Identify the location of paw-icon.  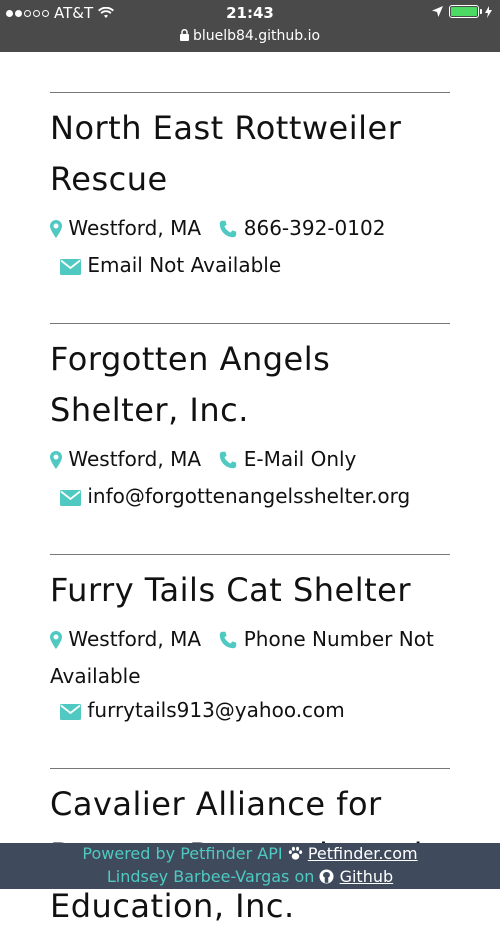
(295, 853).